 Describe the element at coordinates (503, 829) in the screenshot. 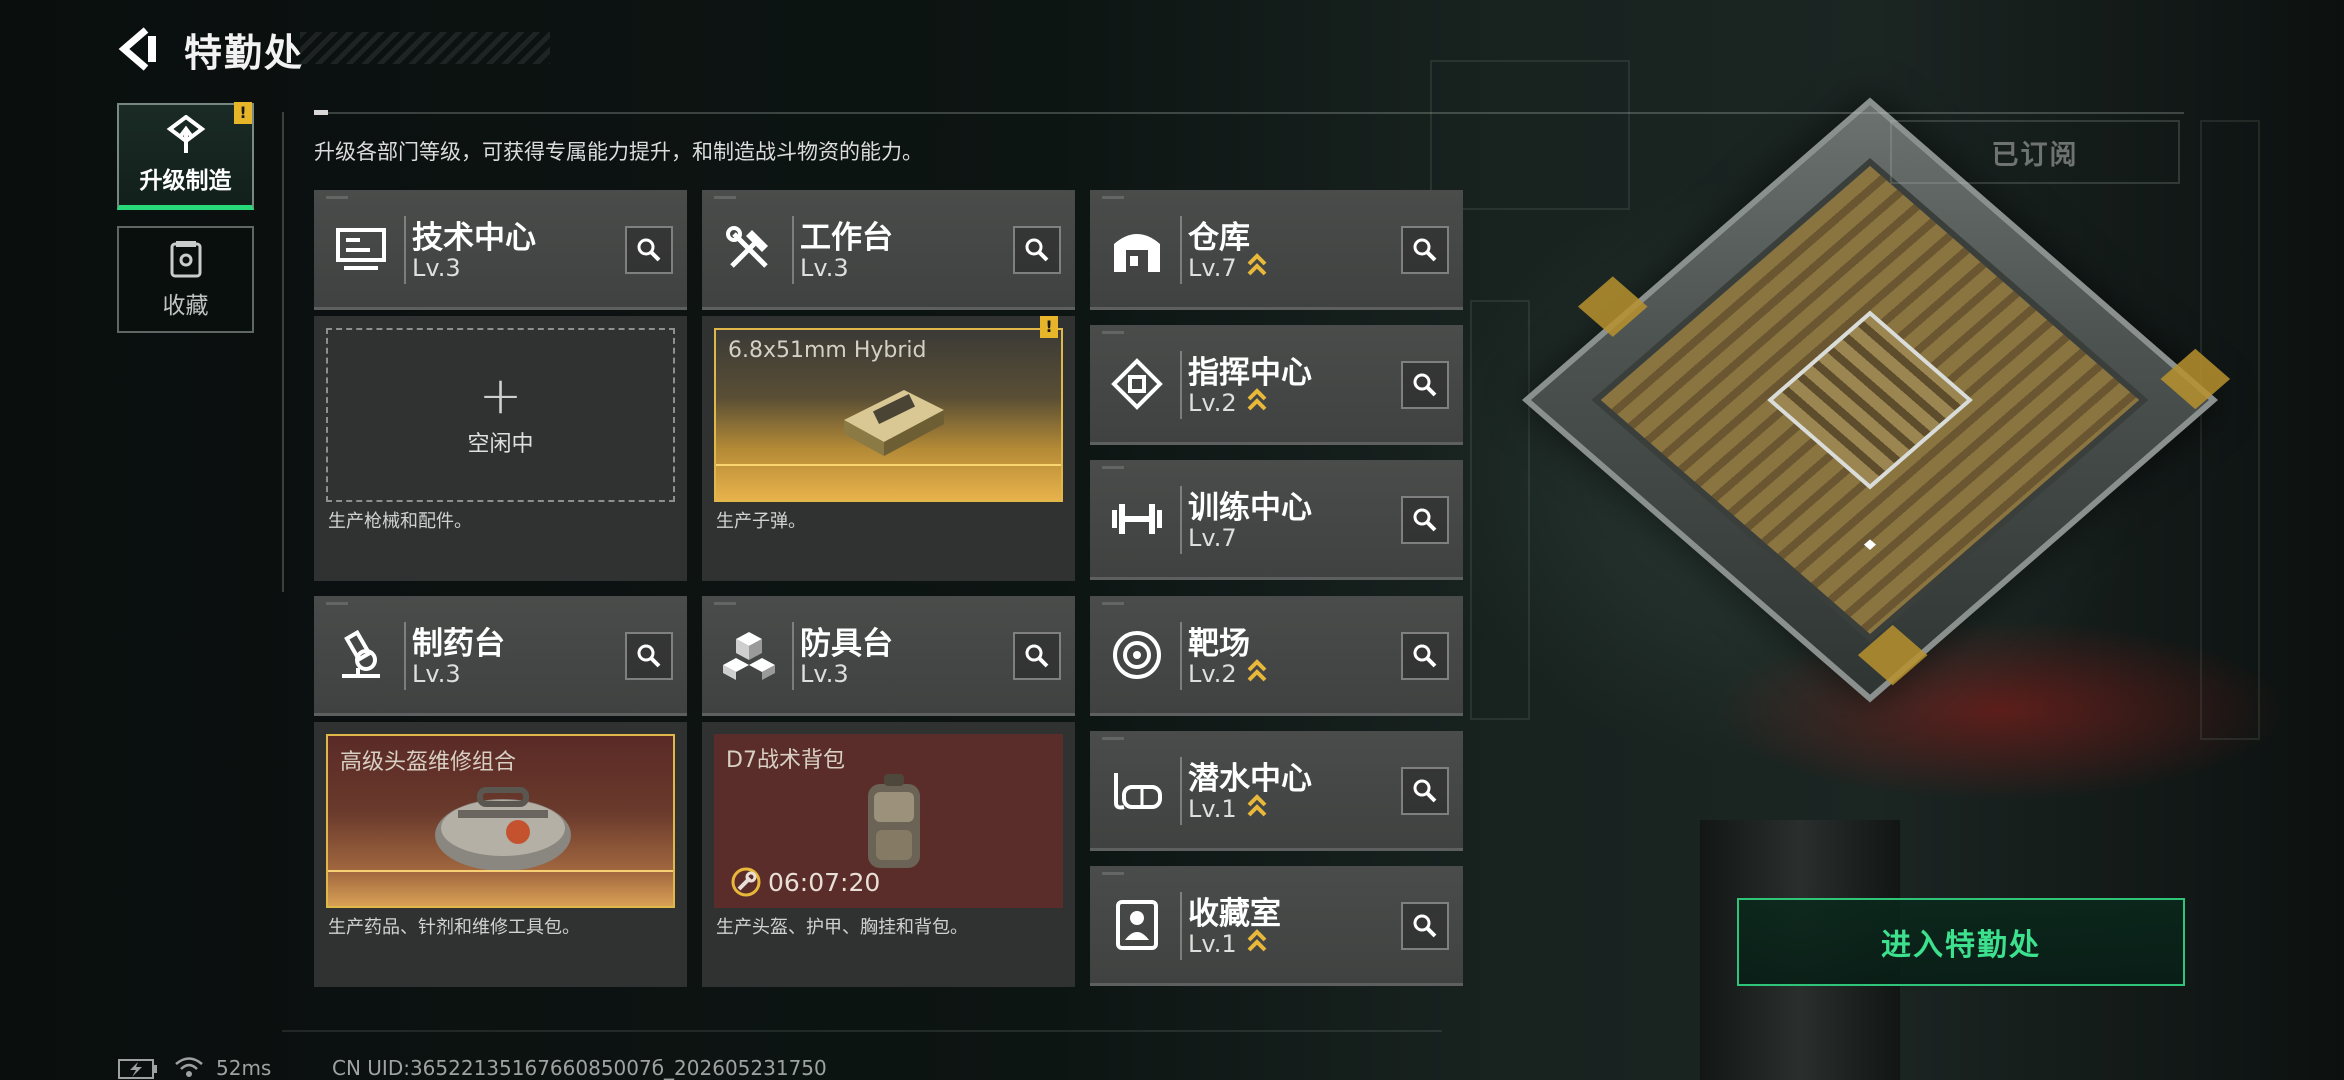

I see `repair-kit-icon` at that location.